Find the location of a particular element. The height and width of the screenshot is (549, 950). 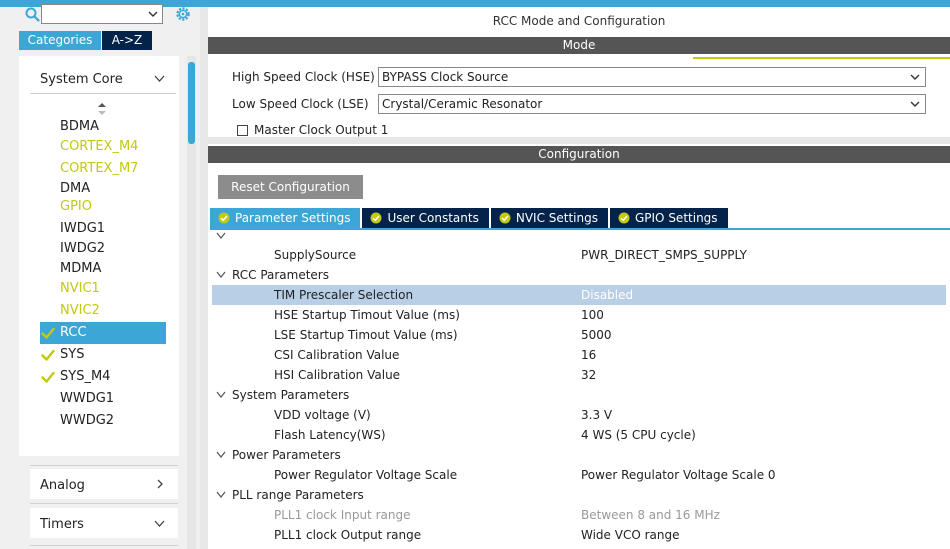

section-divider is located at coordinates (579, 140).